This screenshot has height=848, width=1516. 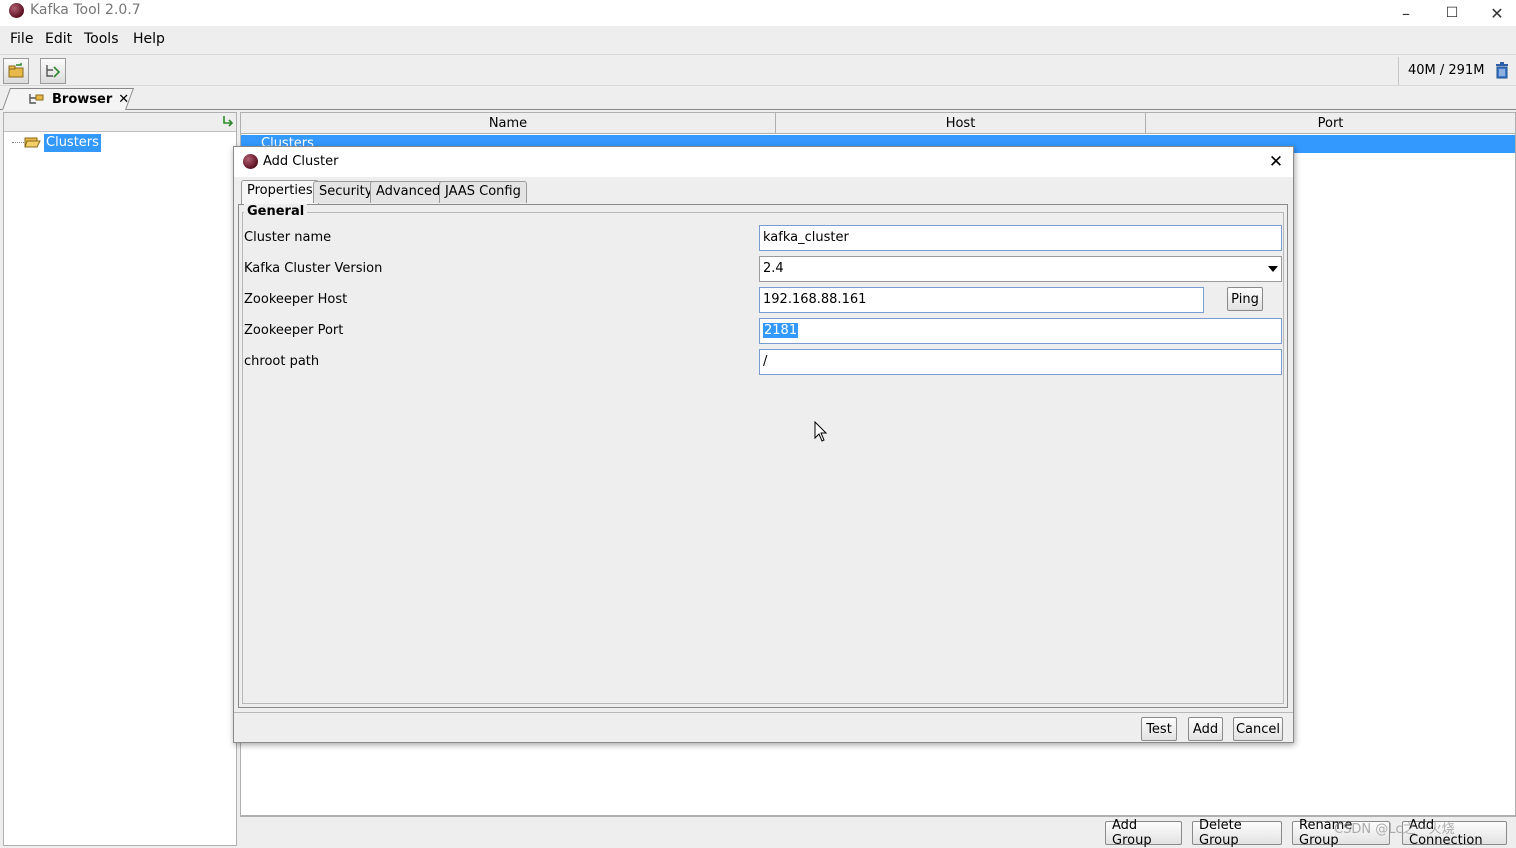 What do you see at coordinates (72, 143) in the screenshot?
I see `tree-node-clusters: Clusters` at bounding box center [72, 143].